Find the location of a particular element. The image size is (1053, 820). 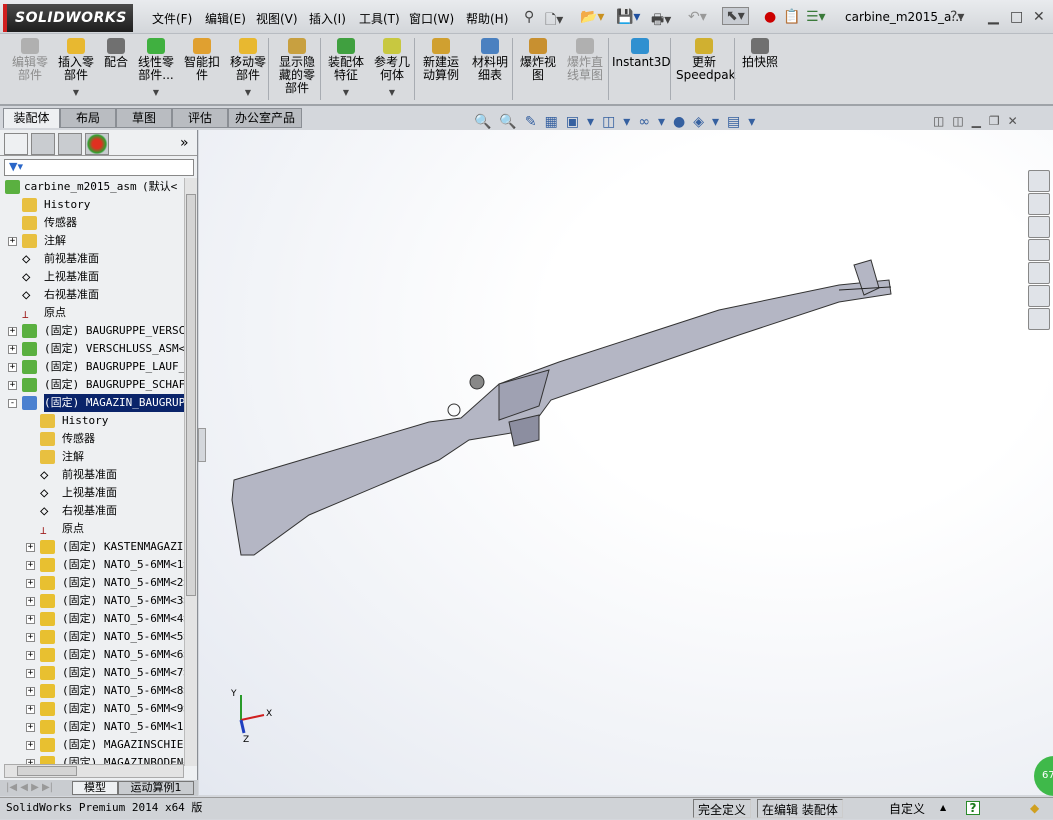

save-icon: 💾▾ is located at coordinates (628, 17).